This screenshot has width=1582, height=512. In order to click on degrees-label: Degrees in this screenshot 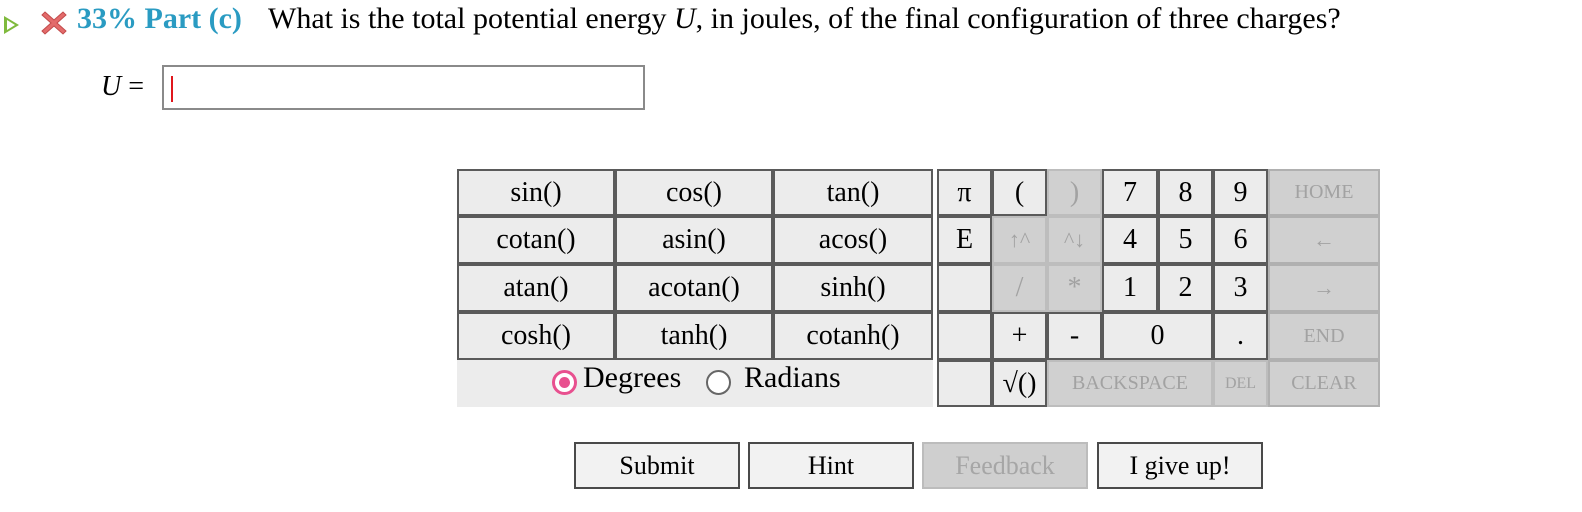, I will do `click(632, 377)`.